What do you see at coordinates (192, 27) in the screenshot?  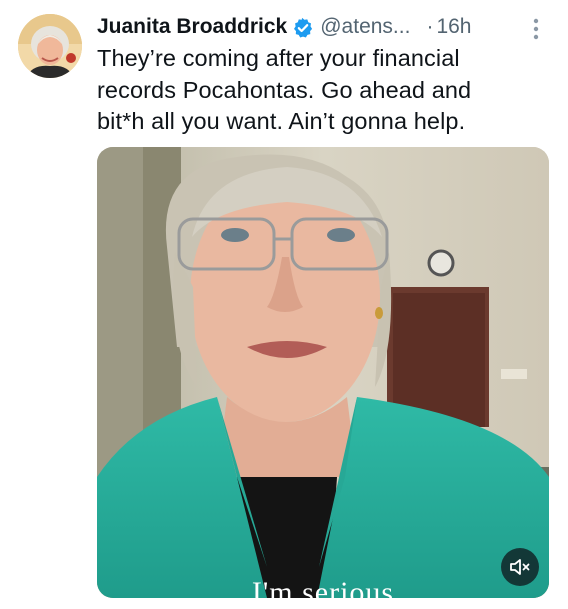 I see `display-name: Juanita Broaddrick` at bounding box center [192, 27].